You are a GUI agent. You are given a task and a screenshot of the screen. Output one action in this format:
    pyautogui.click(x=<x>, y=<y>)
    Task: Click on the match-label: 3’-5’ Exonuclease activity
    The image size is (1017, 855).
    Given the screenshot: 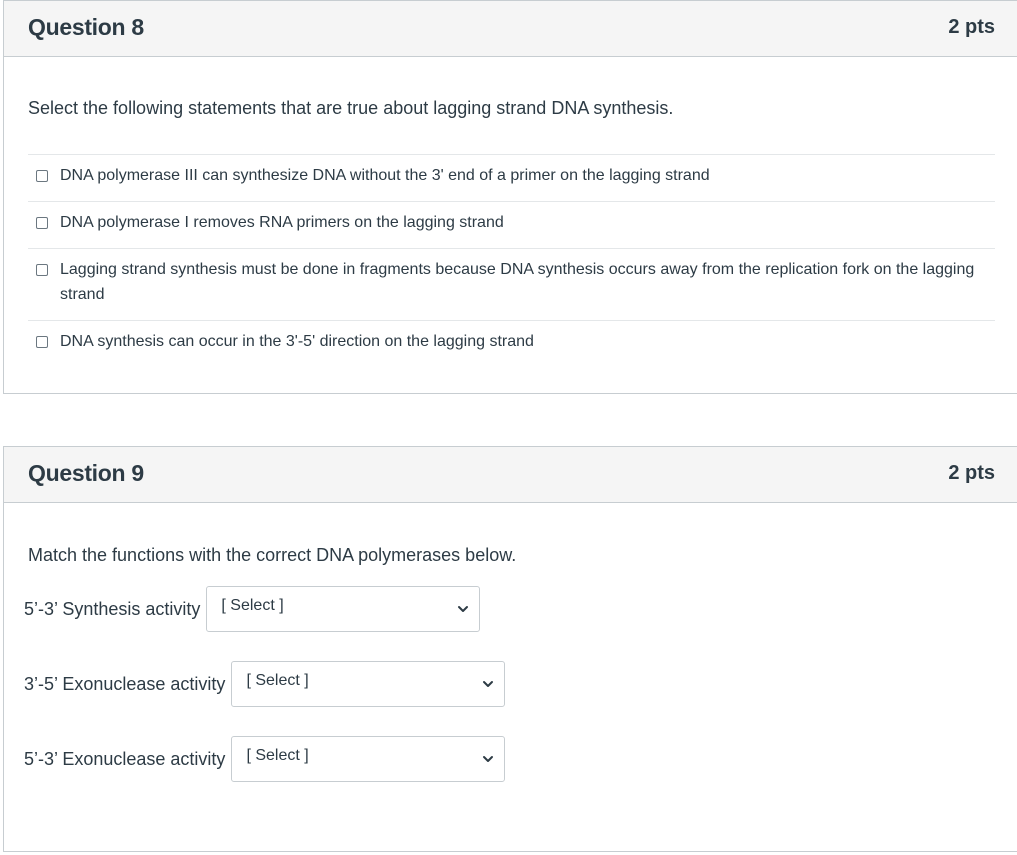 What is the action you would take?
    pyautogui.click(x=125, y=683)
    